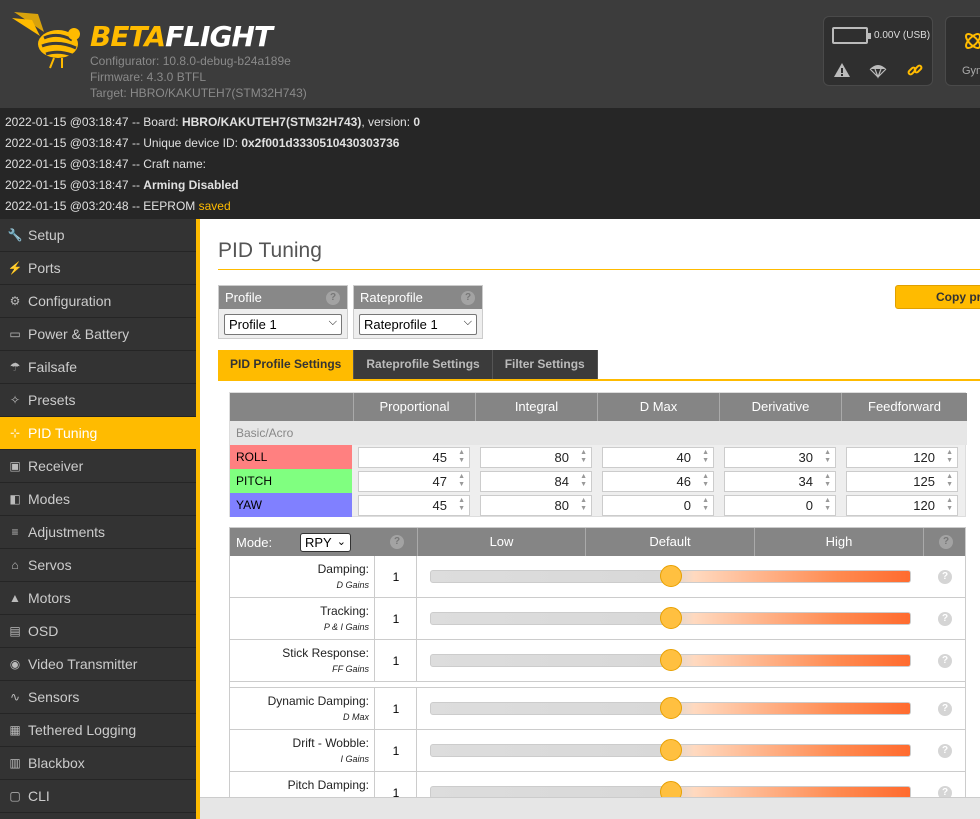 Image resolution: width=980 pixels, height=819 pixels. Describe the element at coordinates (467, 322) in the screenshot. I see `chevron-down-icon: ⌵` at that location.